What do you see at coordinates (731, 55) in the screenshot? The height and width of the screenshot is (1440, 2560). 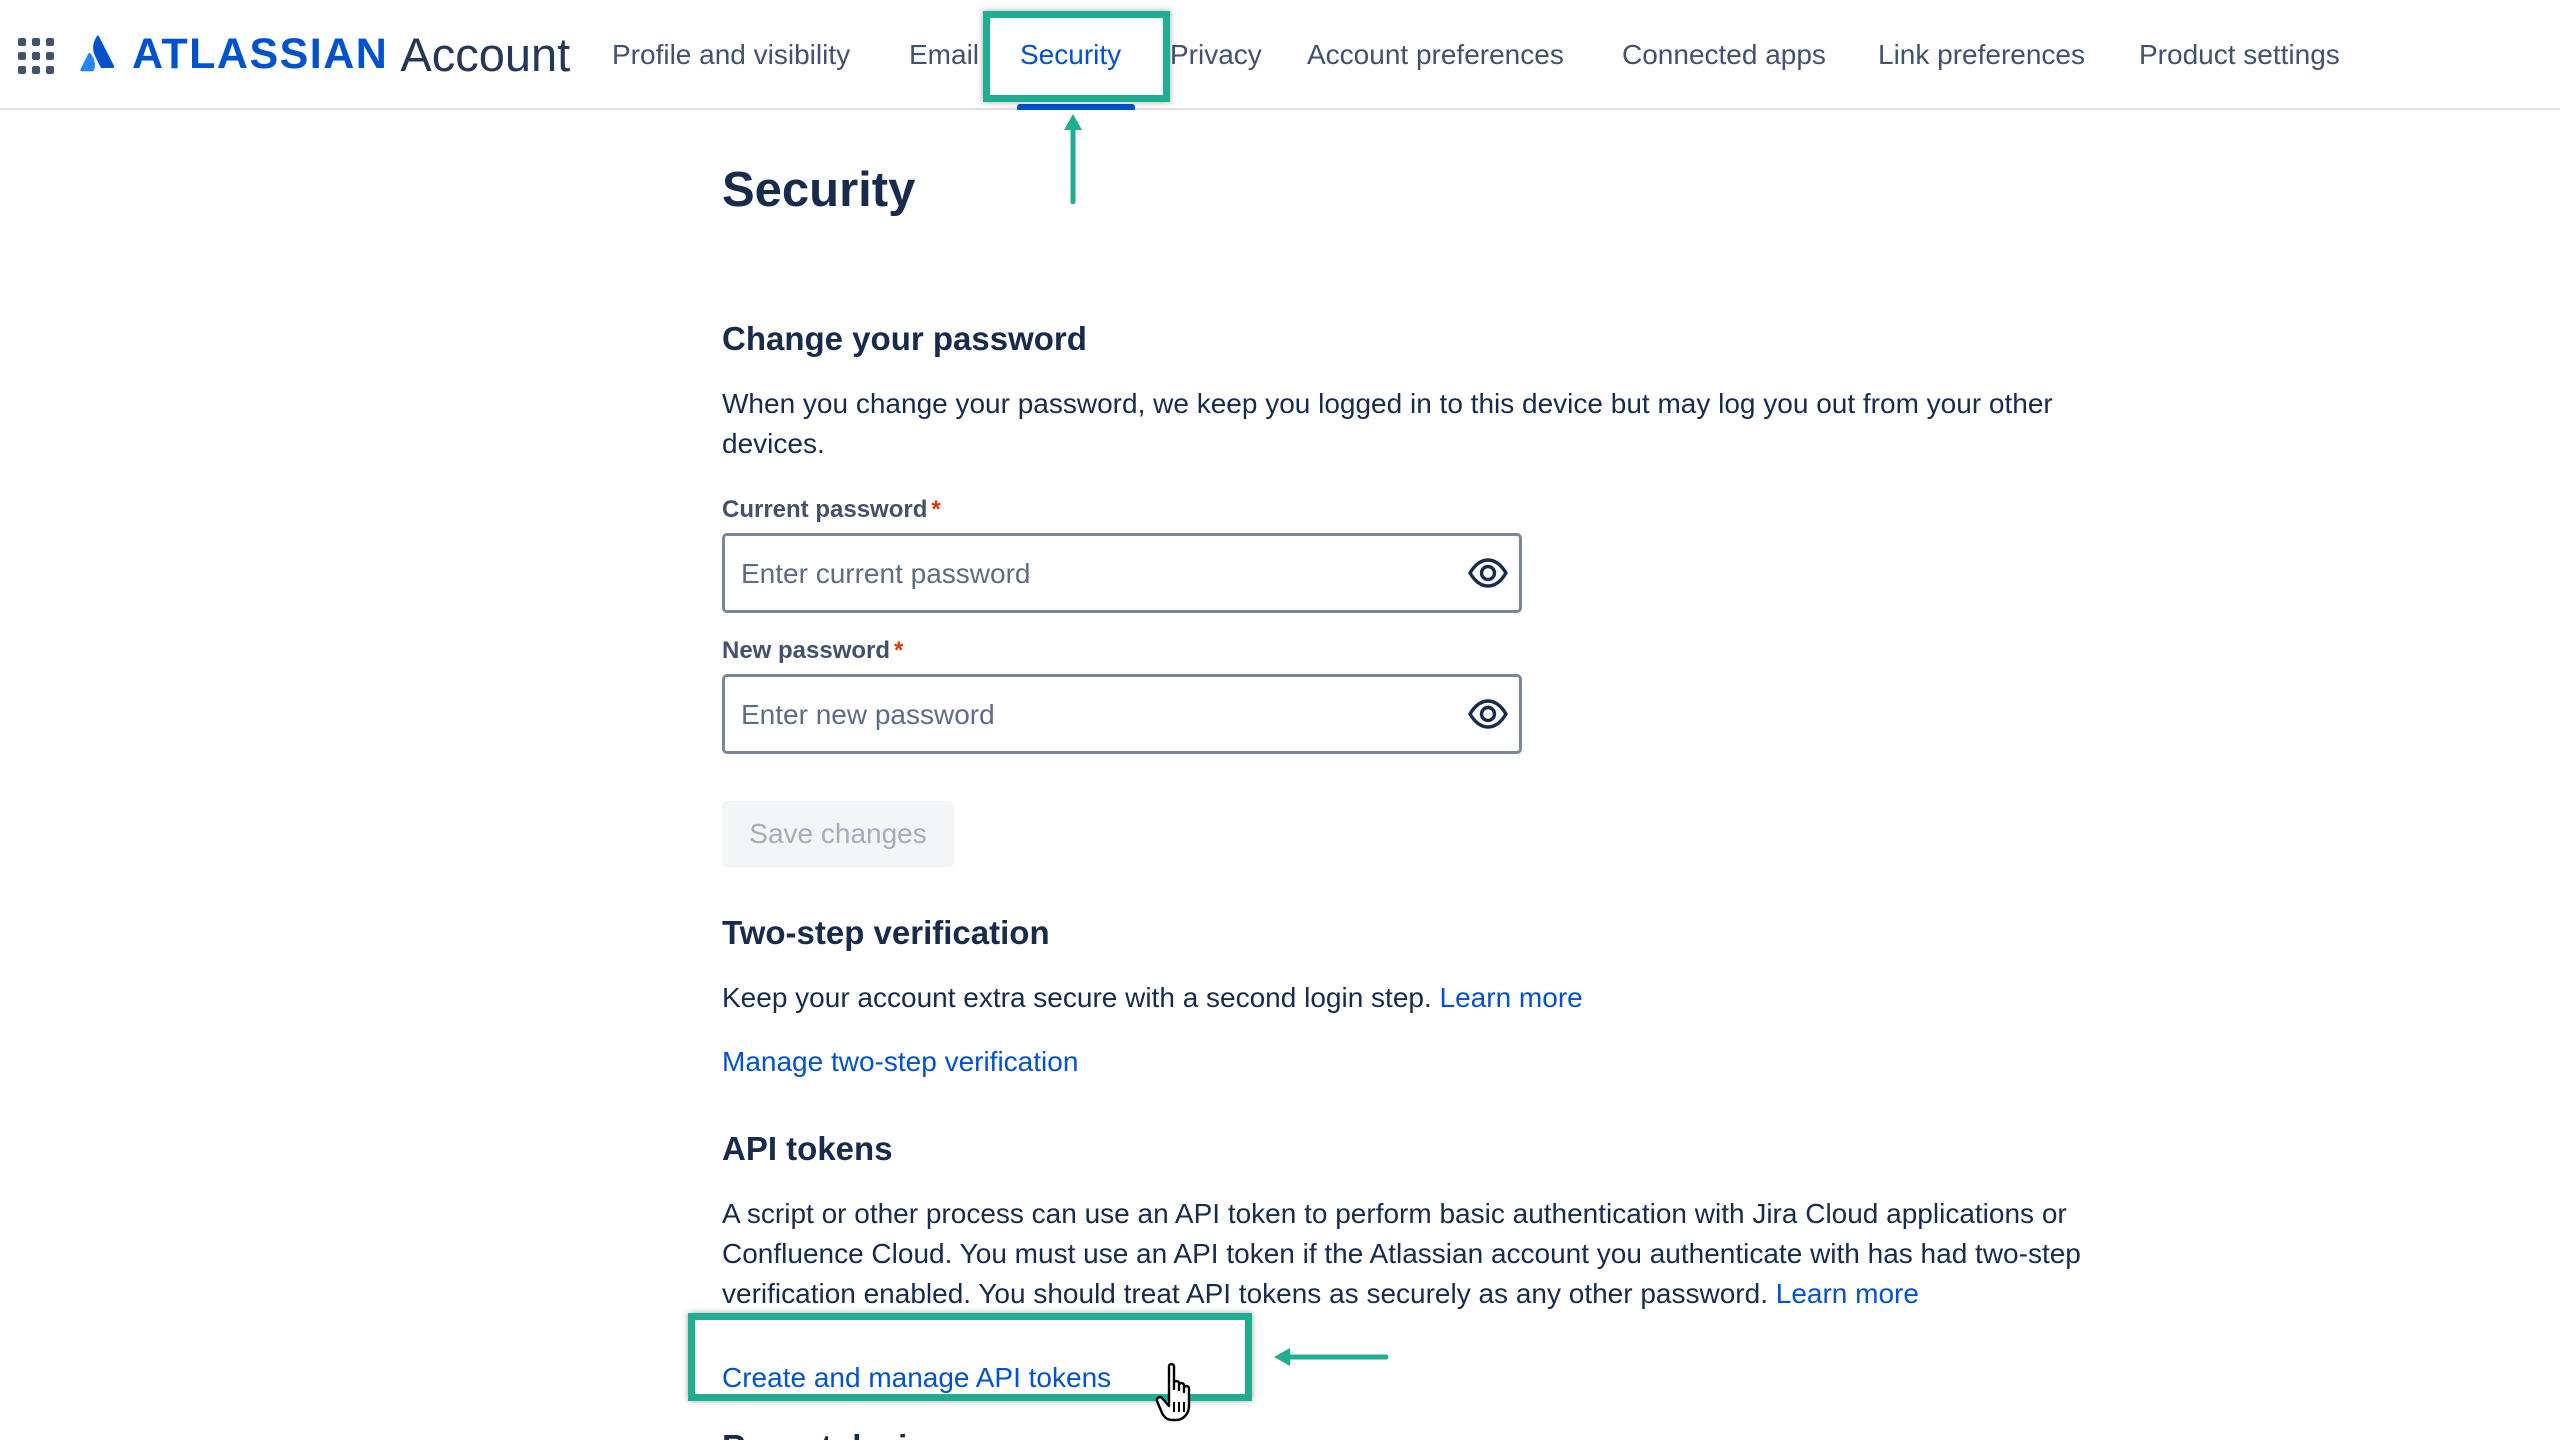 I see `tab-profile-and-visibility: Profile and visibility` at bounding box center [731, 55].